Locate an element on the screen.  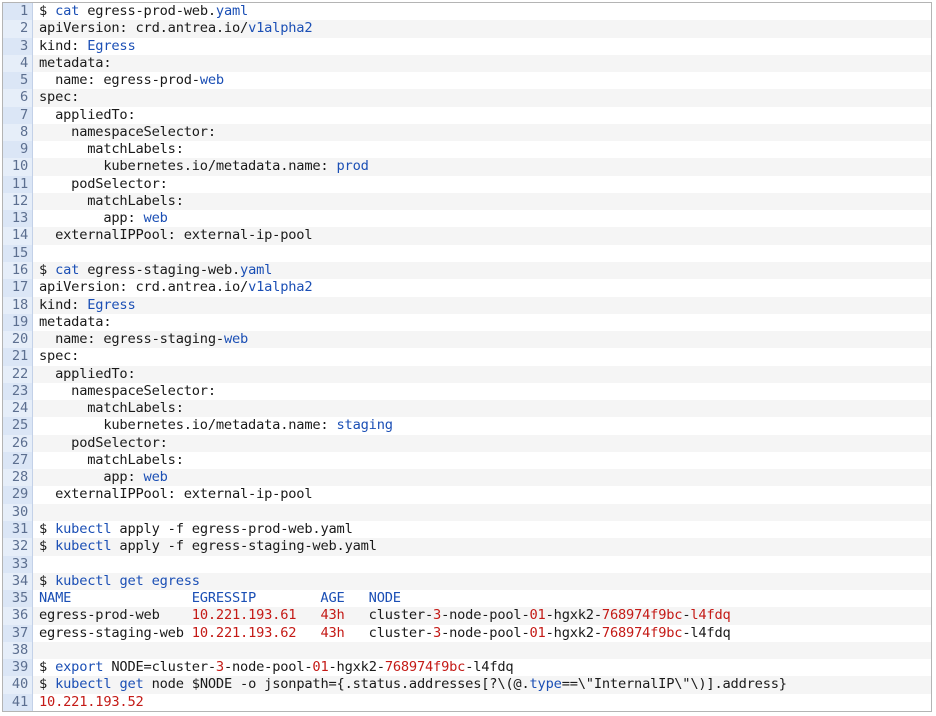
line-number: 7 is located at coordinates (18, 115).